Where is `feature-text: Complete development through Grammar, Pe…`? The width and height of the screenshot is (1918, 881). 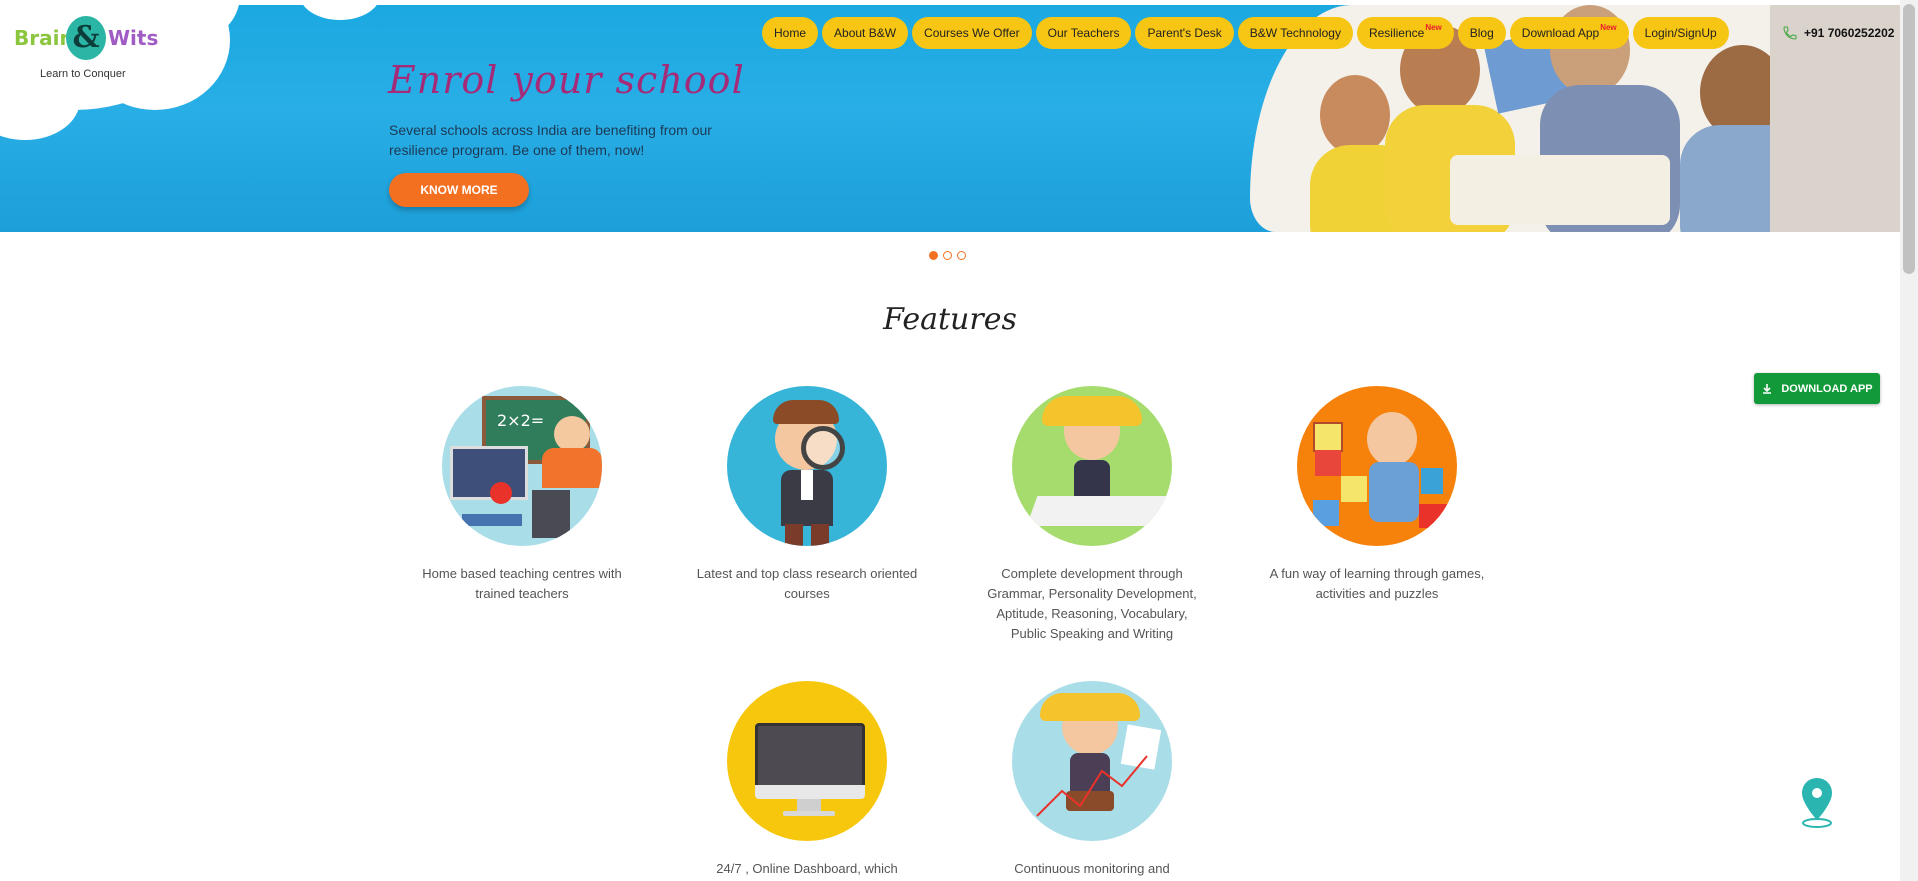
feature-text: Complete development through Grammar, Pe… is located at coordinates (1092, 603).